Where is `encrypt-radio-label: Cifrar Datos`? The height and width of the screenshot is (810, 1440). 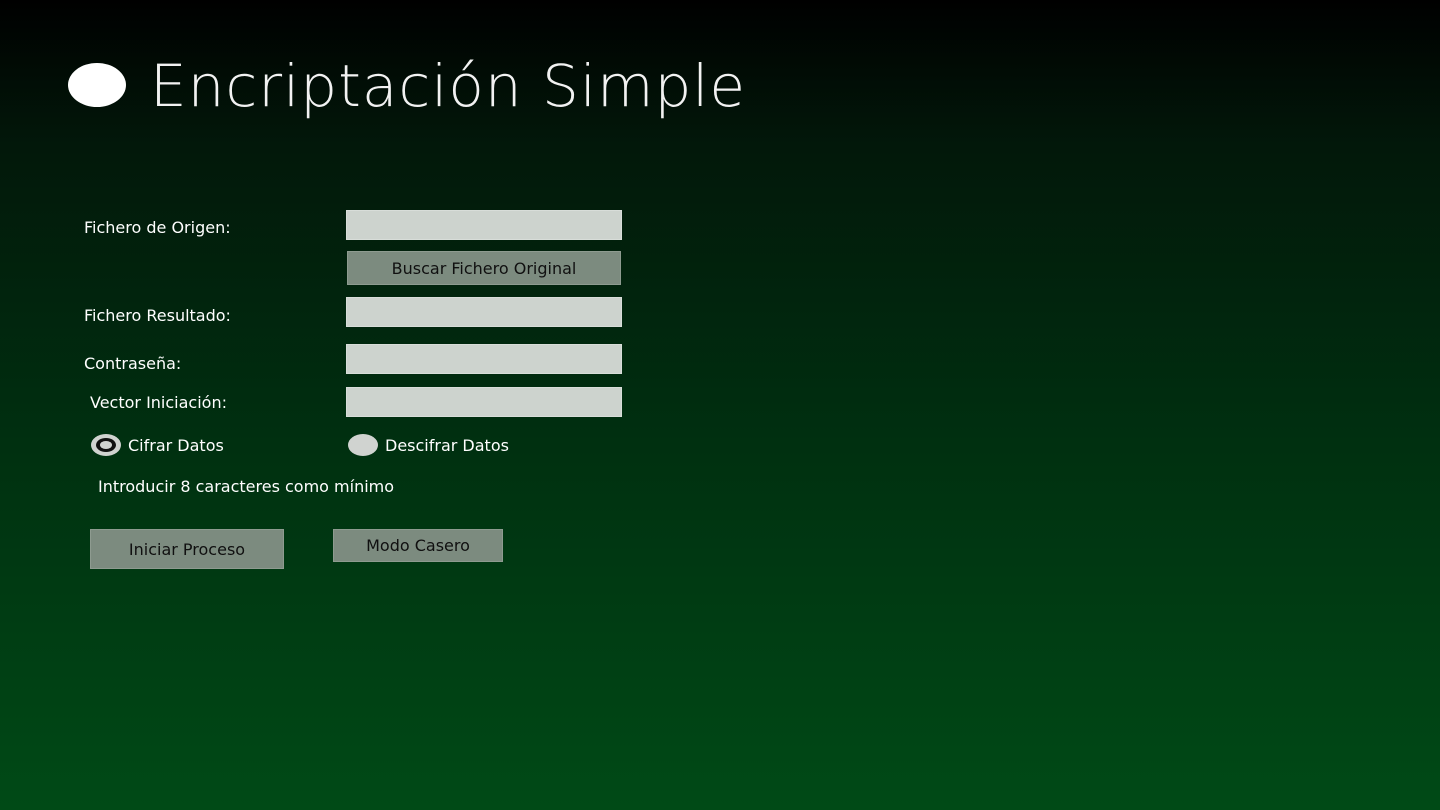
encrypt-radio-label: Cifrar Datos is located at coordinates (176, 445).